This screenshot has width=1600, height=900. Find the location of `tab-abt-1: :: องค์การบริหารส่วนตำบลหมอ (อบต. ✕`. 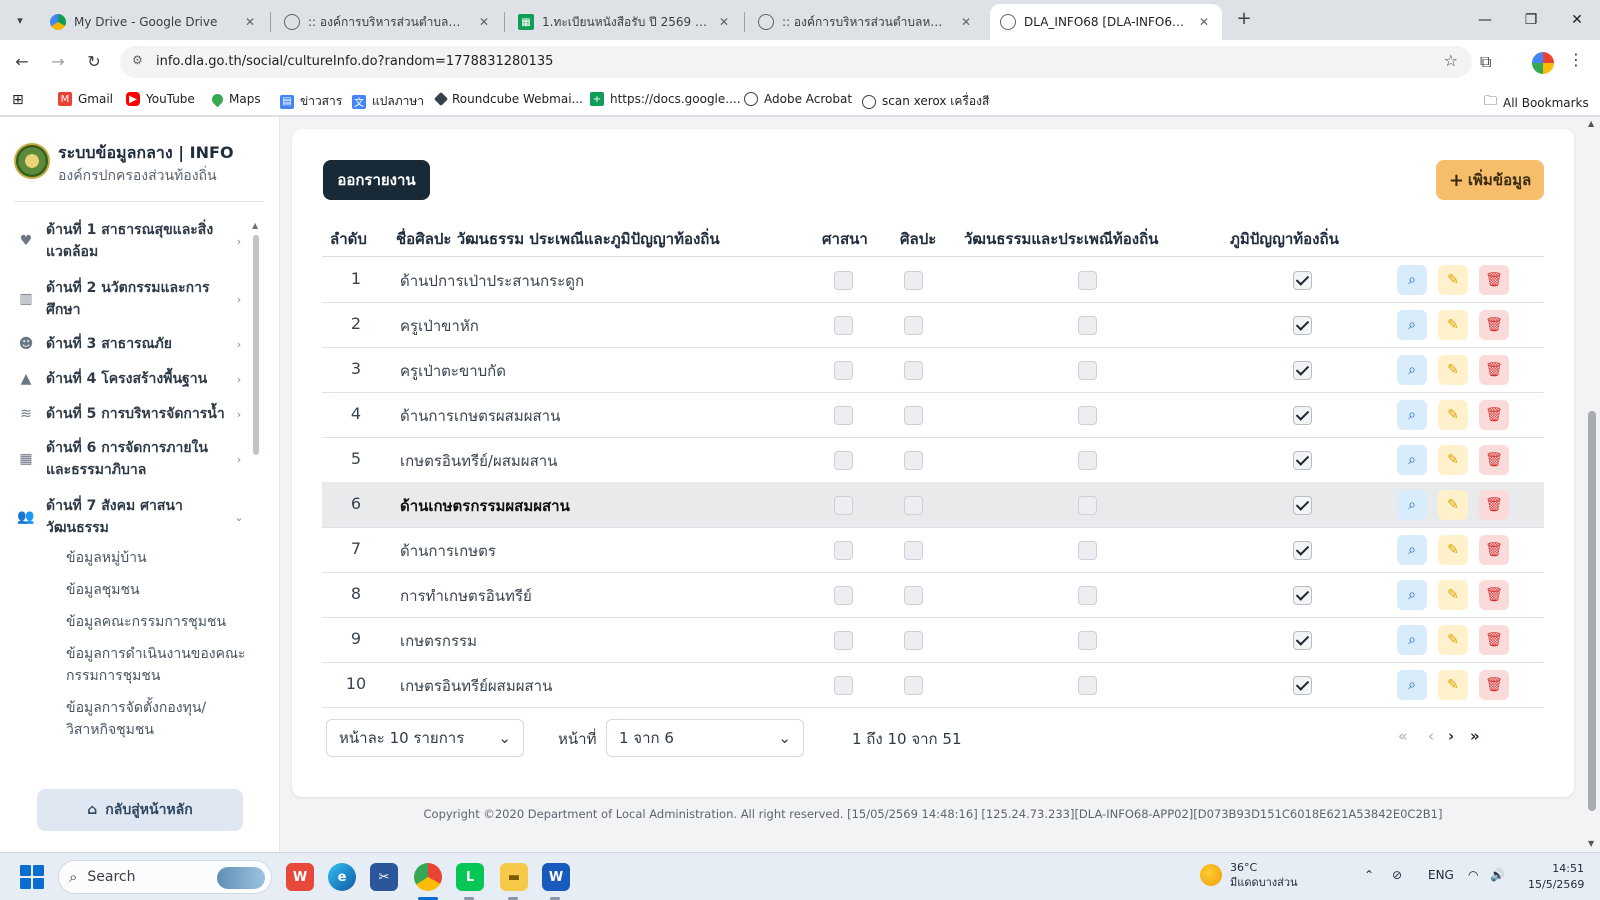

tab-abt-1: :: องค์การบริหารส่วนตำบลหมอ (อบต. ✕ is located at coordinates (388, 22).